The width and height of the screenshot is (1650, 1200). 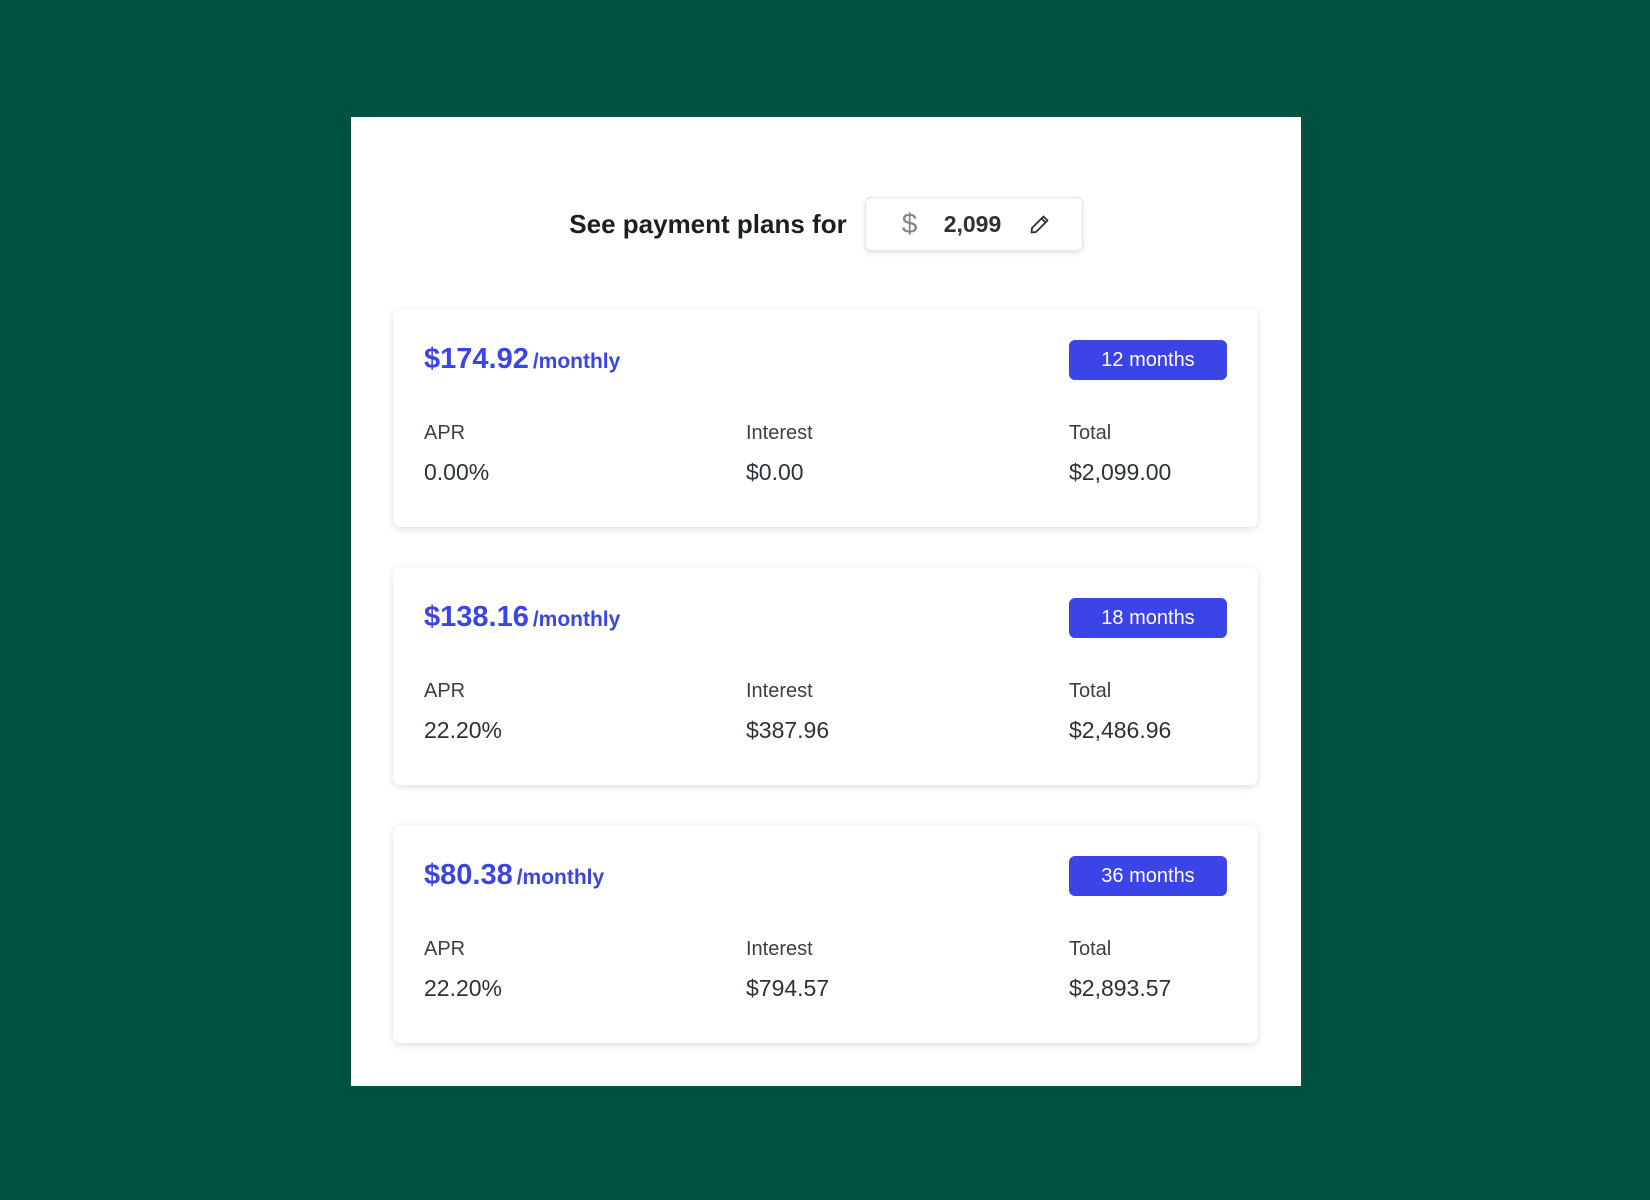 I want to click on total-value: $2,893.57, so click(x=1120, y=988).